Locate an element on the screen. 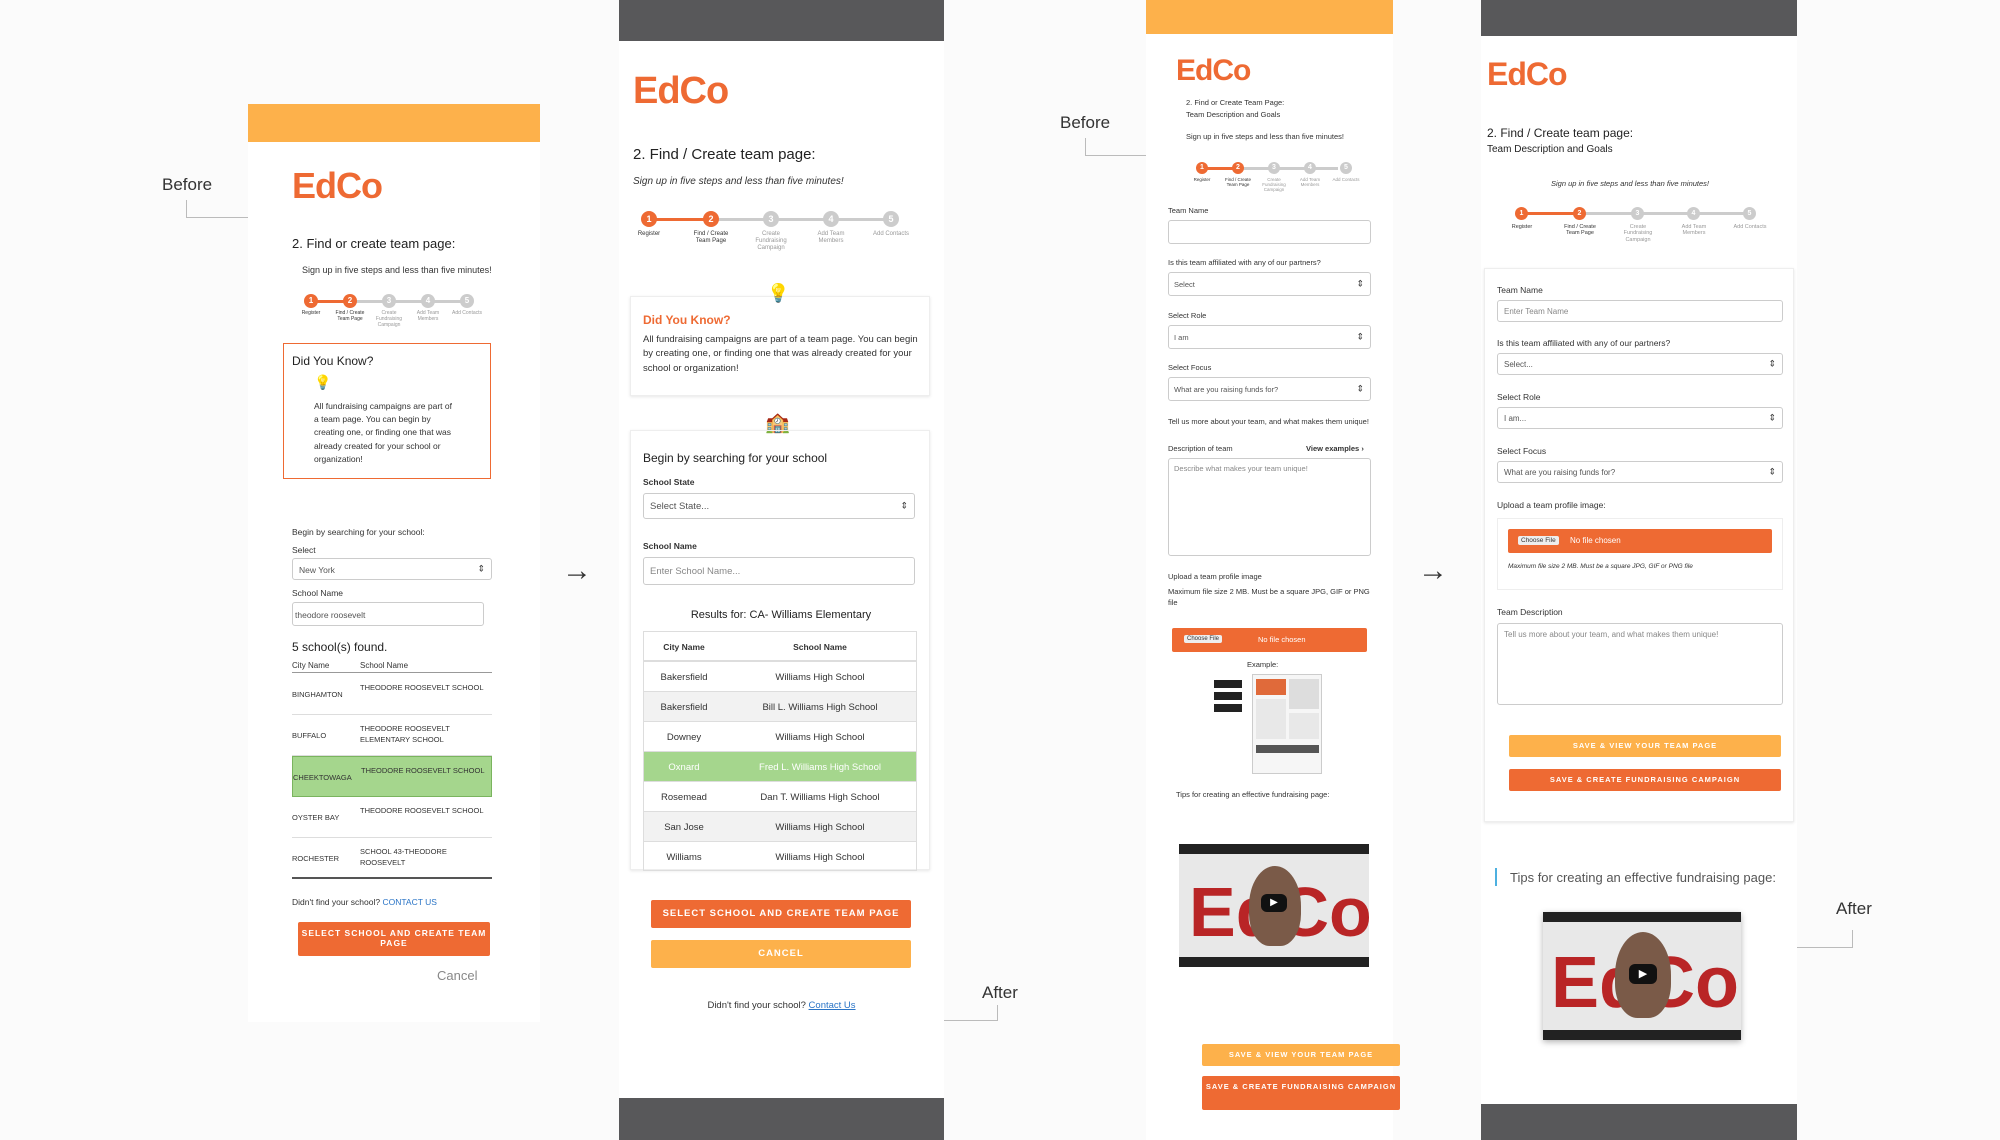 This screenshot has height=1140, width=2000. col-school: School Name is located at coordinates (384, 665).